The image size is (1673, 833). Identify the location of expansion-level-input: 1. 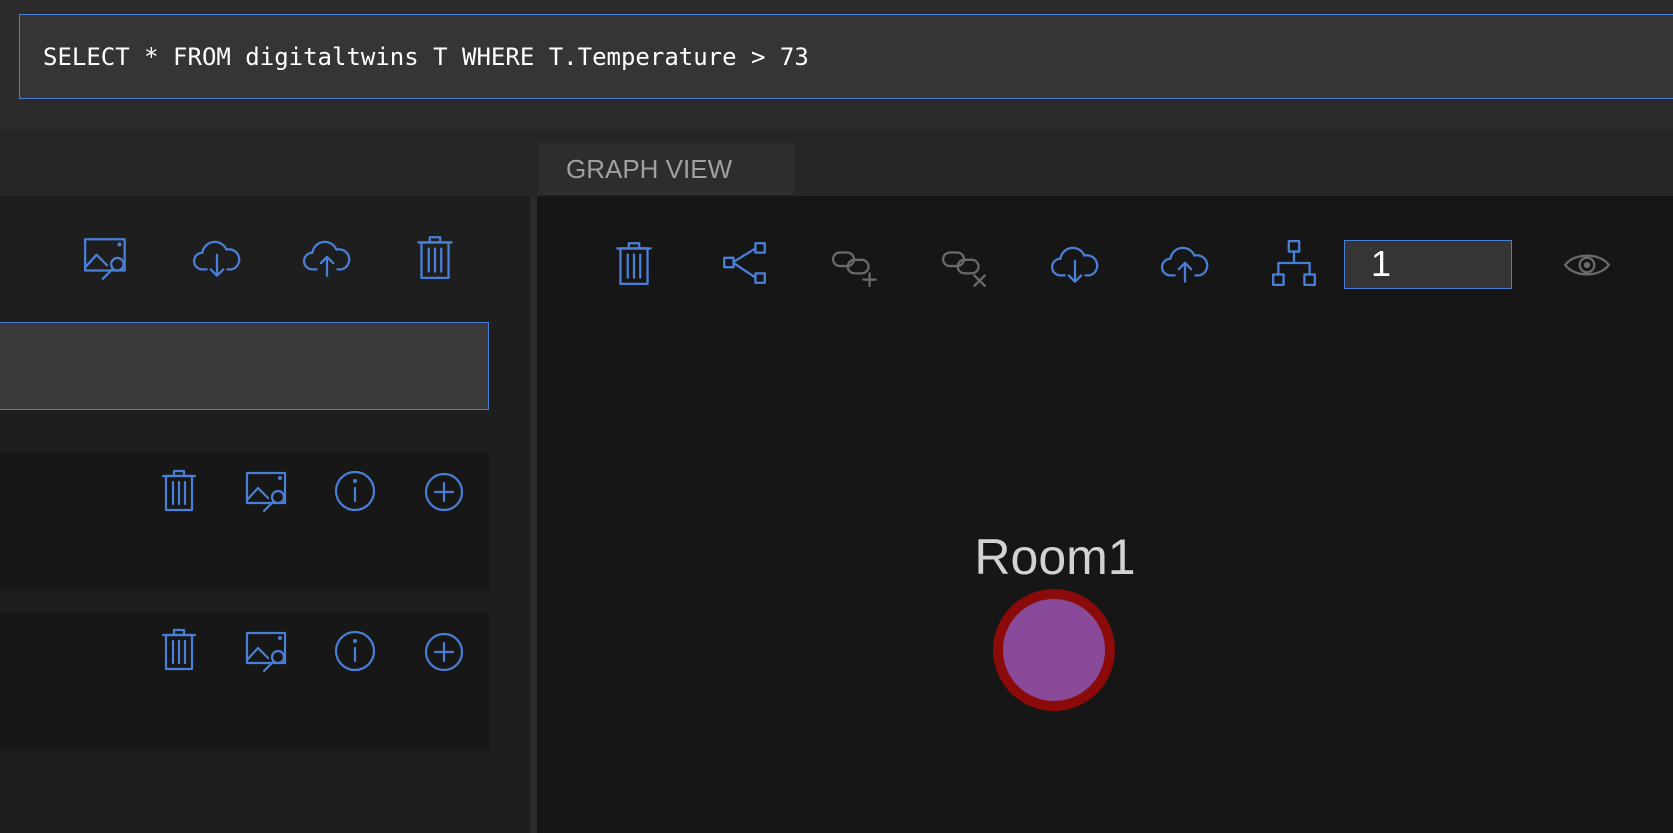
(1428, 264).